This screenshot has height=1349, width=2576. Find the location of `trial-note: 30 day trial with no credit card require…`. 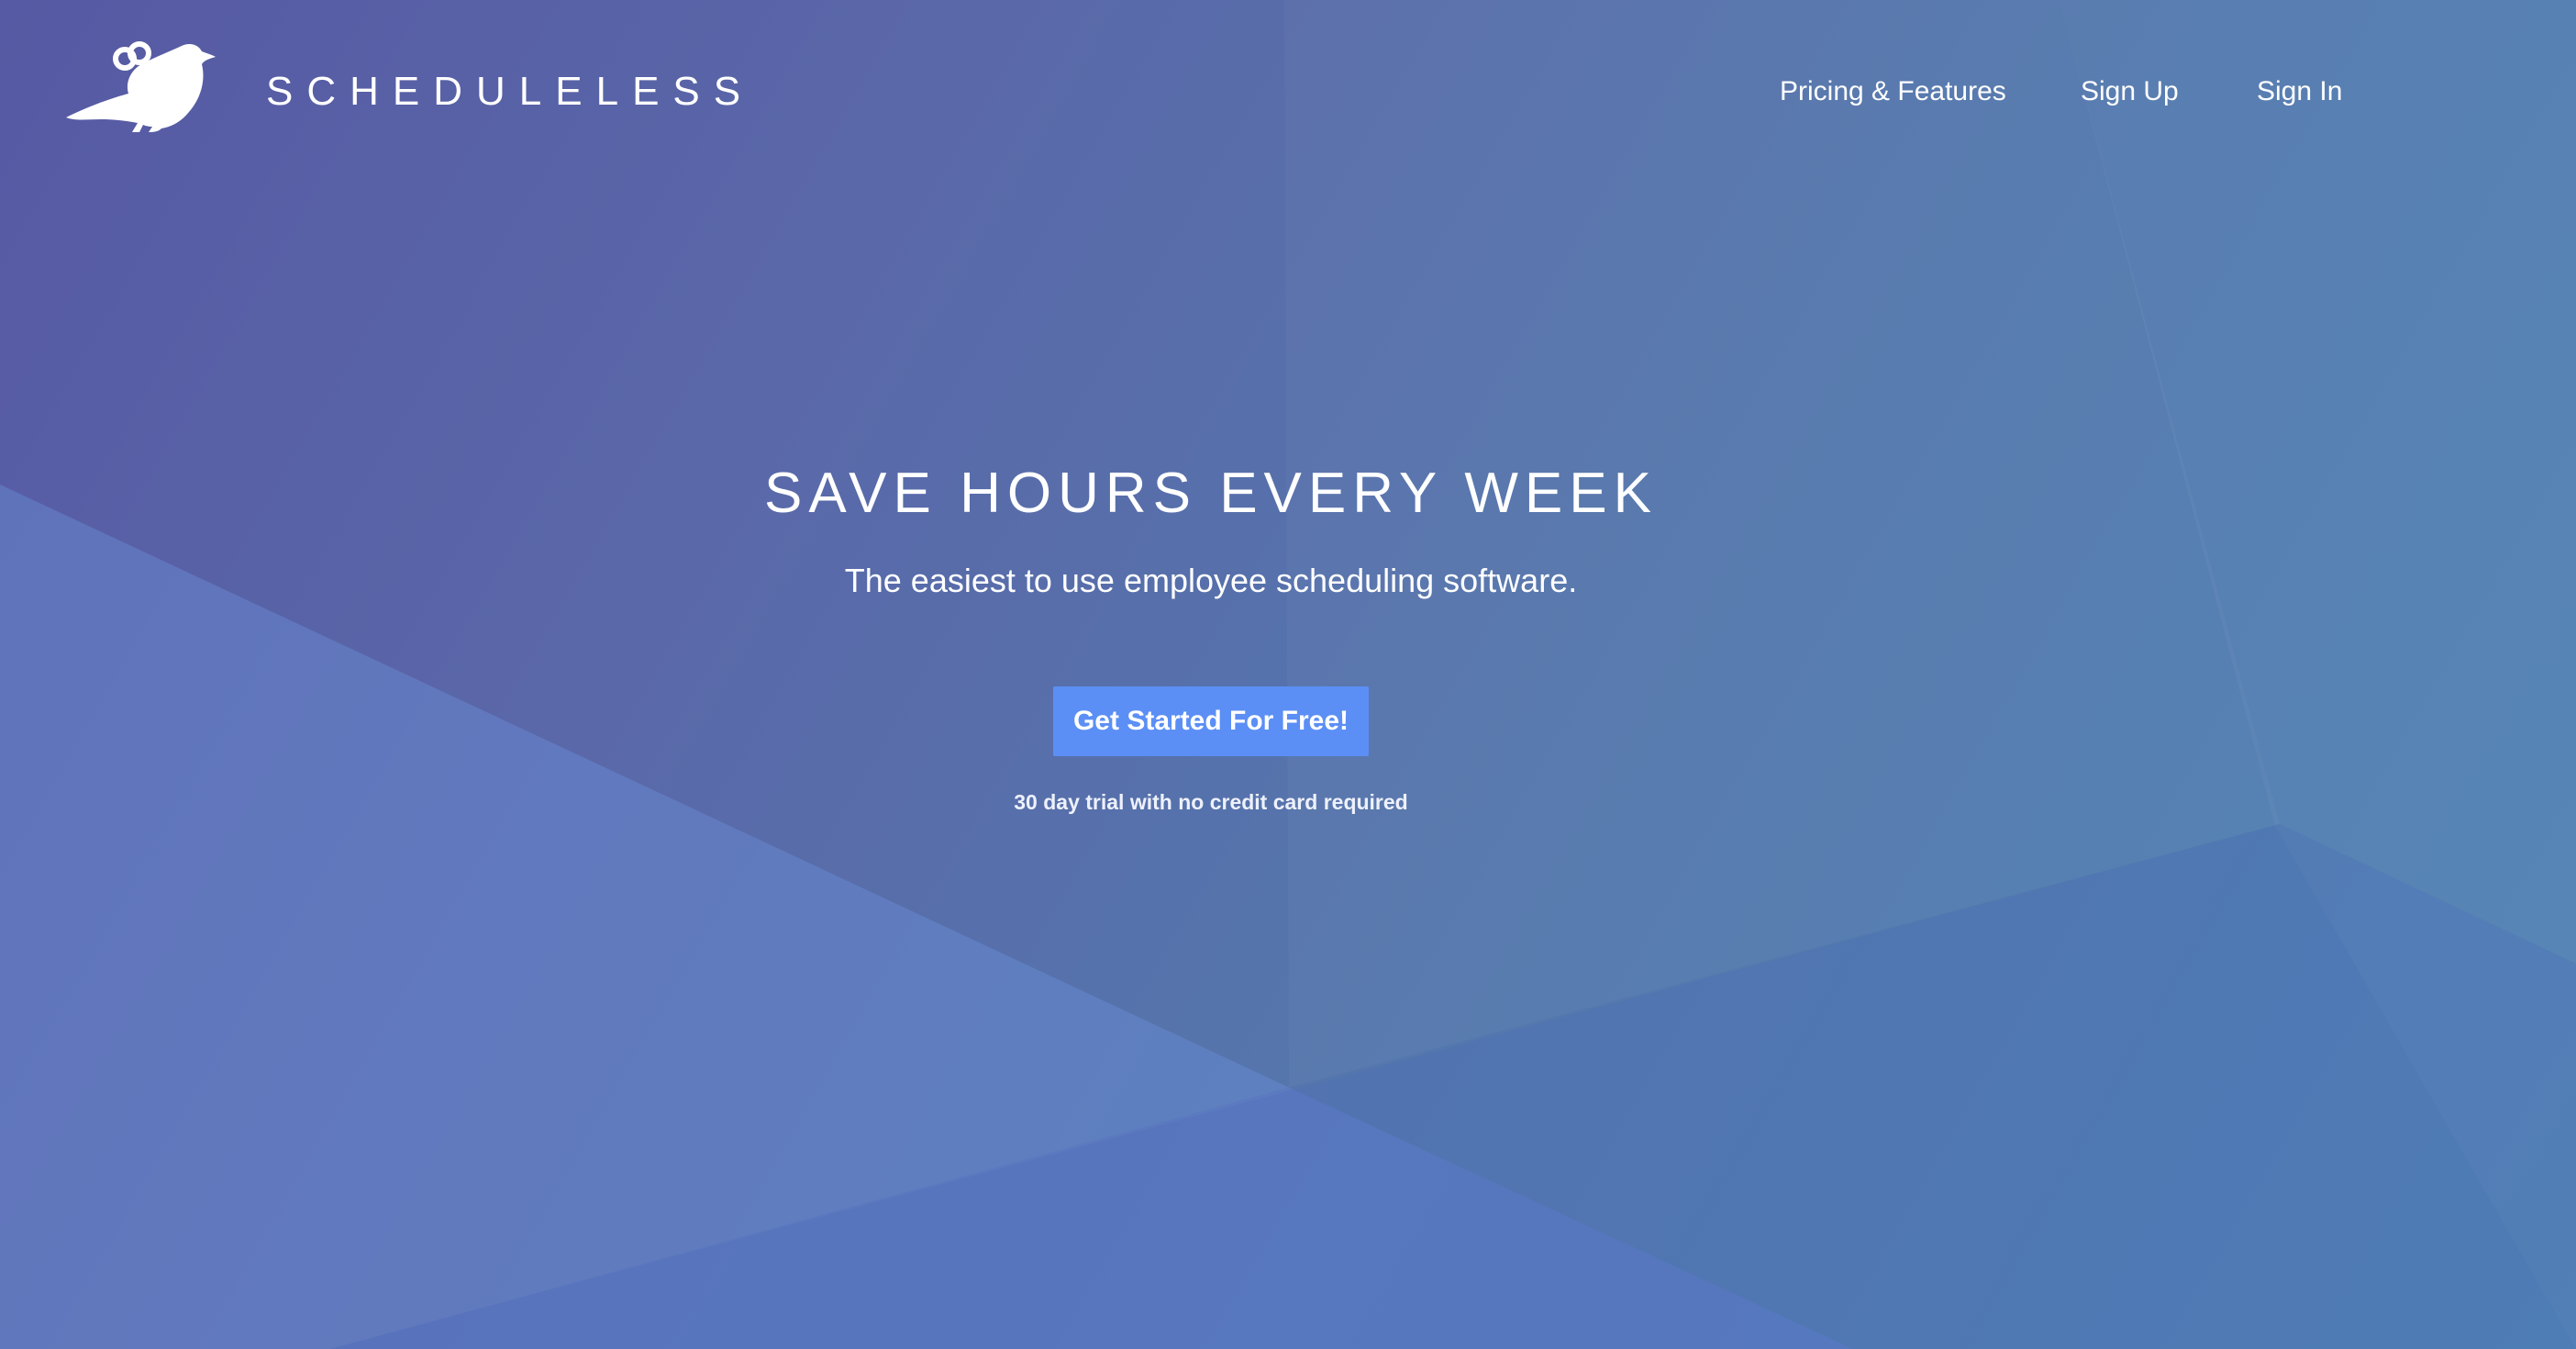

trial-note: 30 day trial with no credit card require… is located at coordinates (1211, 802).